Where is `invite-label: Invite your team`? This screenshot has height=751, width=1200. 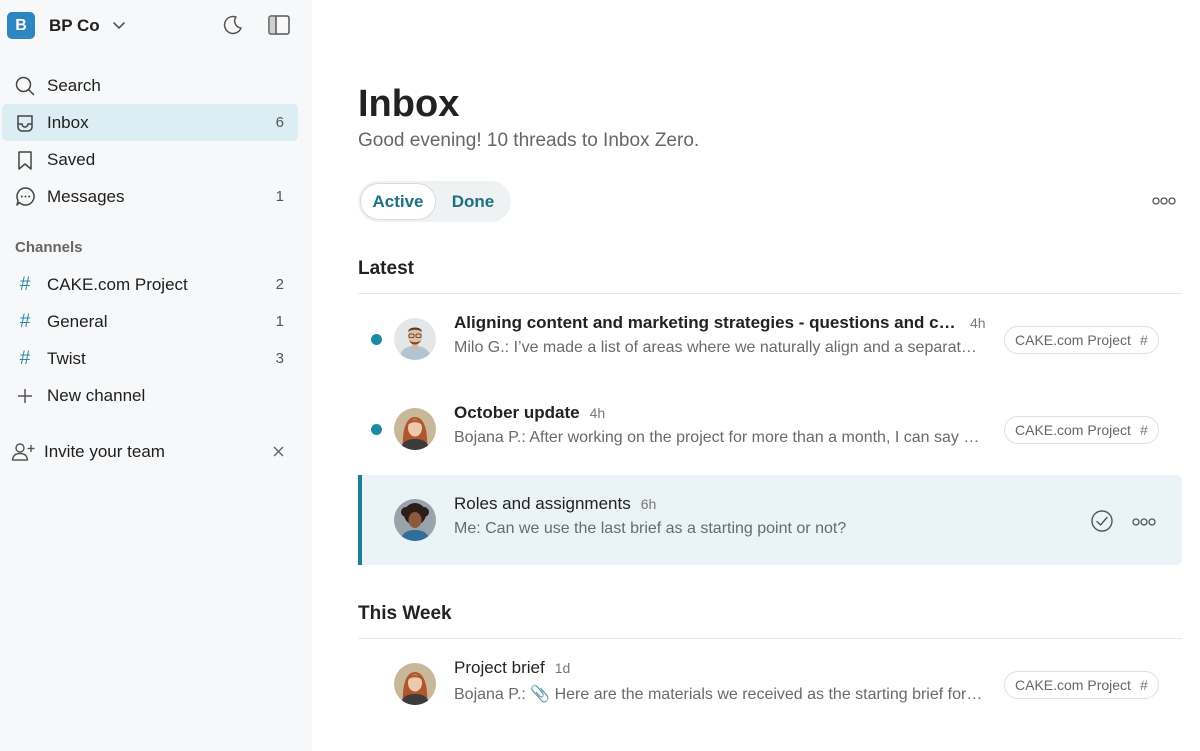
invite-label: Invite your team is located at coordinates (104, 451).